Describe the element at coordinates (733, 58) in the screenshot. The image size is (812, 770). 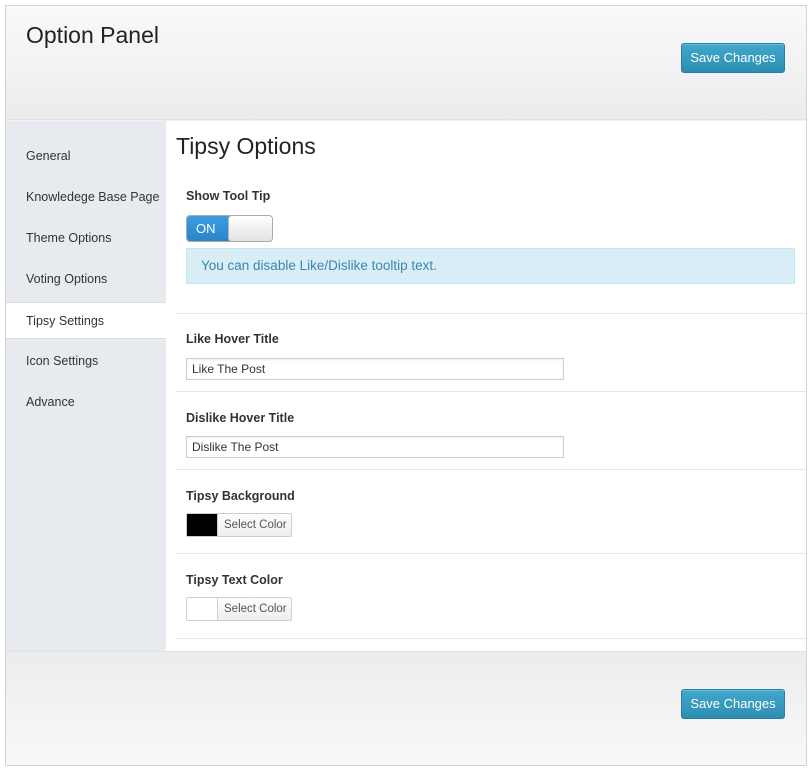
I see `save-changes-button-top: Save Changes` at that location.